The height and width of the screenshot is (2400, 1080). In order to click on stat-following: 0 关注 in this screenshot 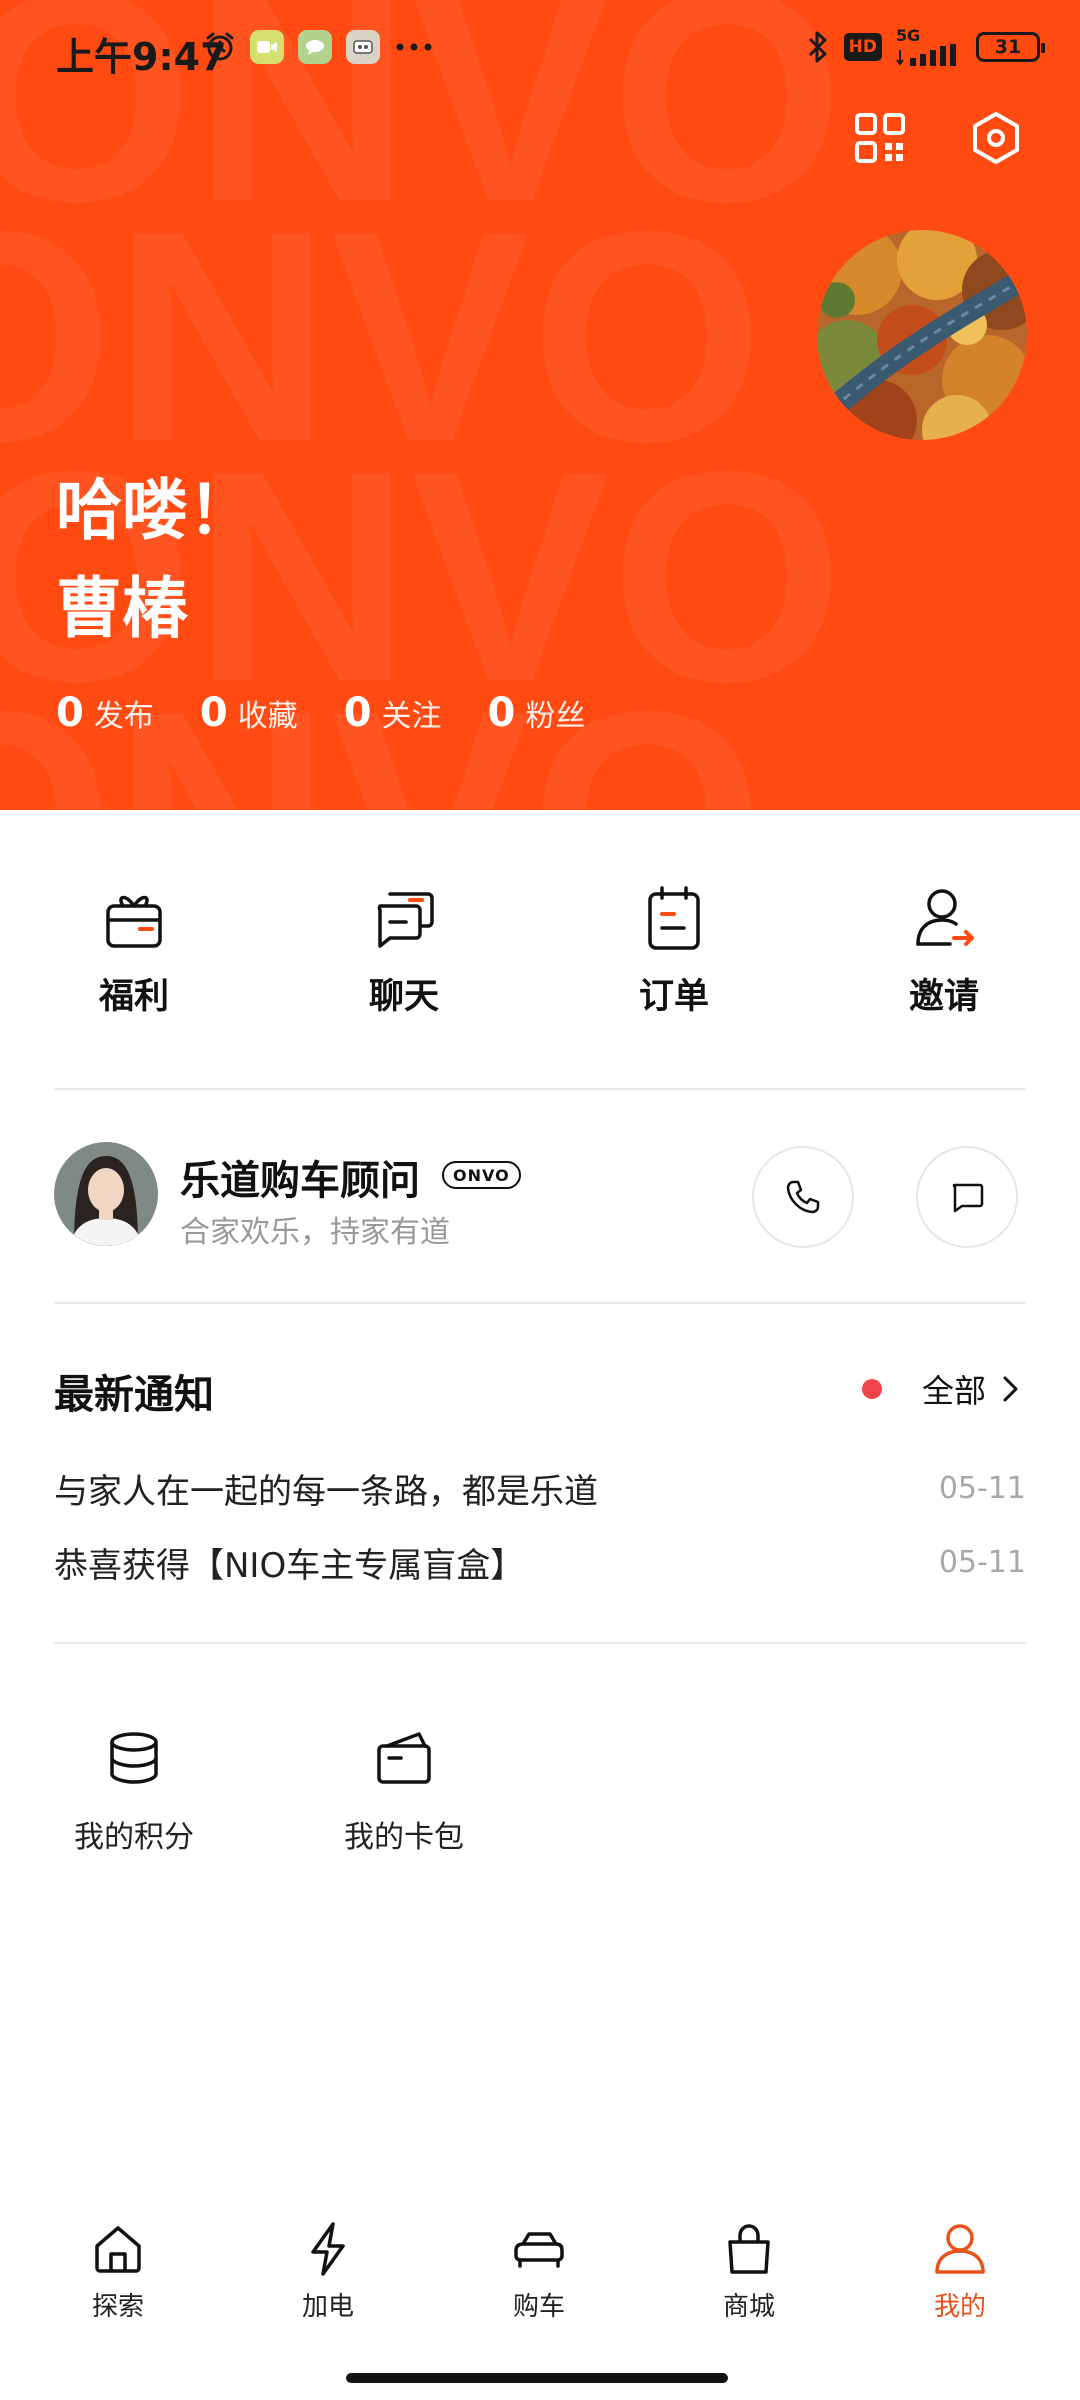, I will do `click(393, 713)`.